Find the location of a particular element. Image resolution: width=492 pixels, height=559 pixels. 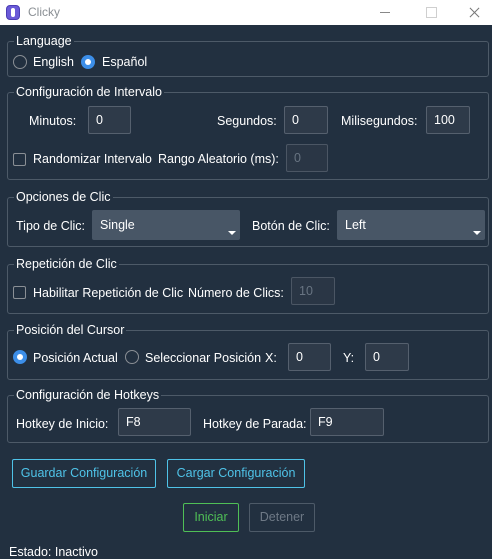

english-radio is located at coordinates (20, 62).